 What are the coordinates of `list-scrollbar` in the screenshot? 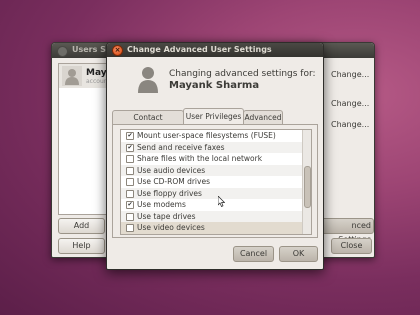 It's located at (306, 182).